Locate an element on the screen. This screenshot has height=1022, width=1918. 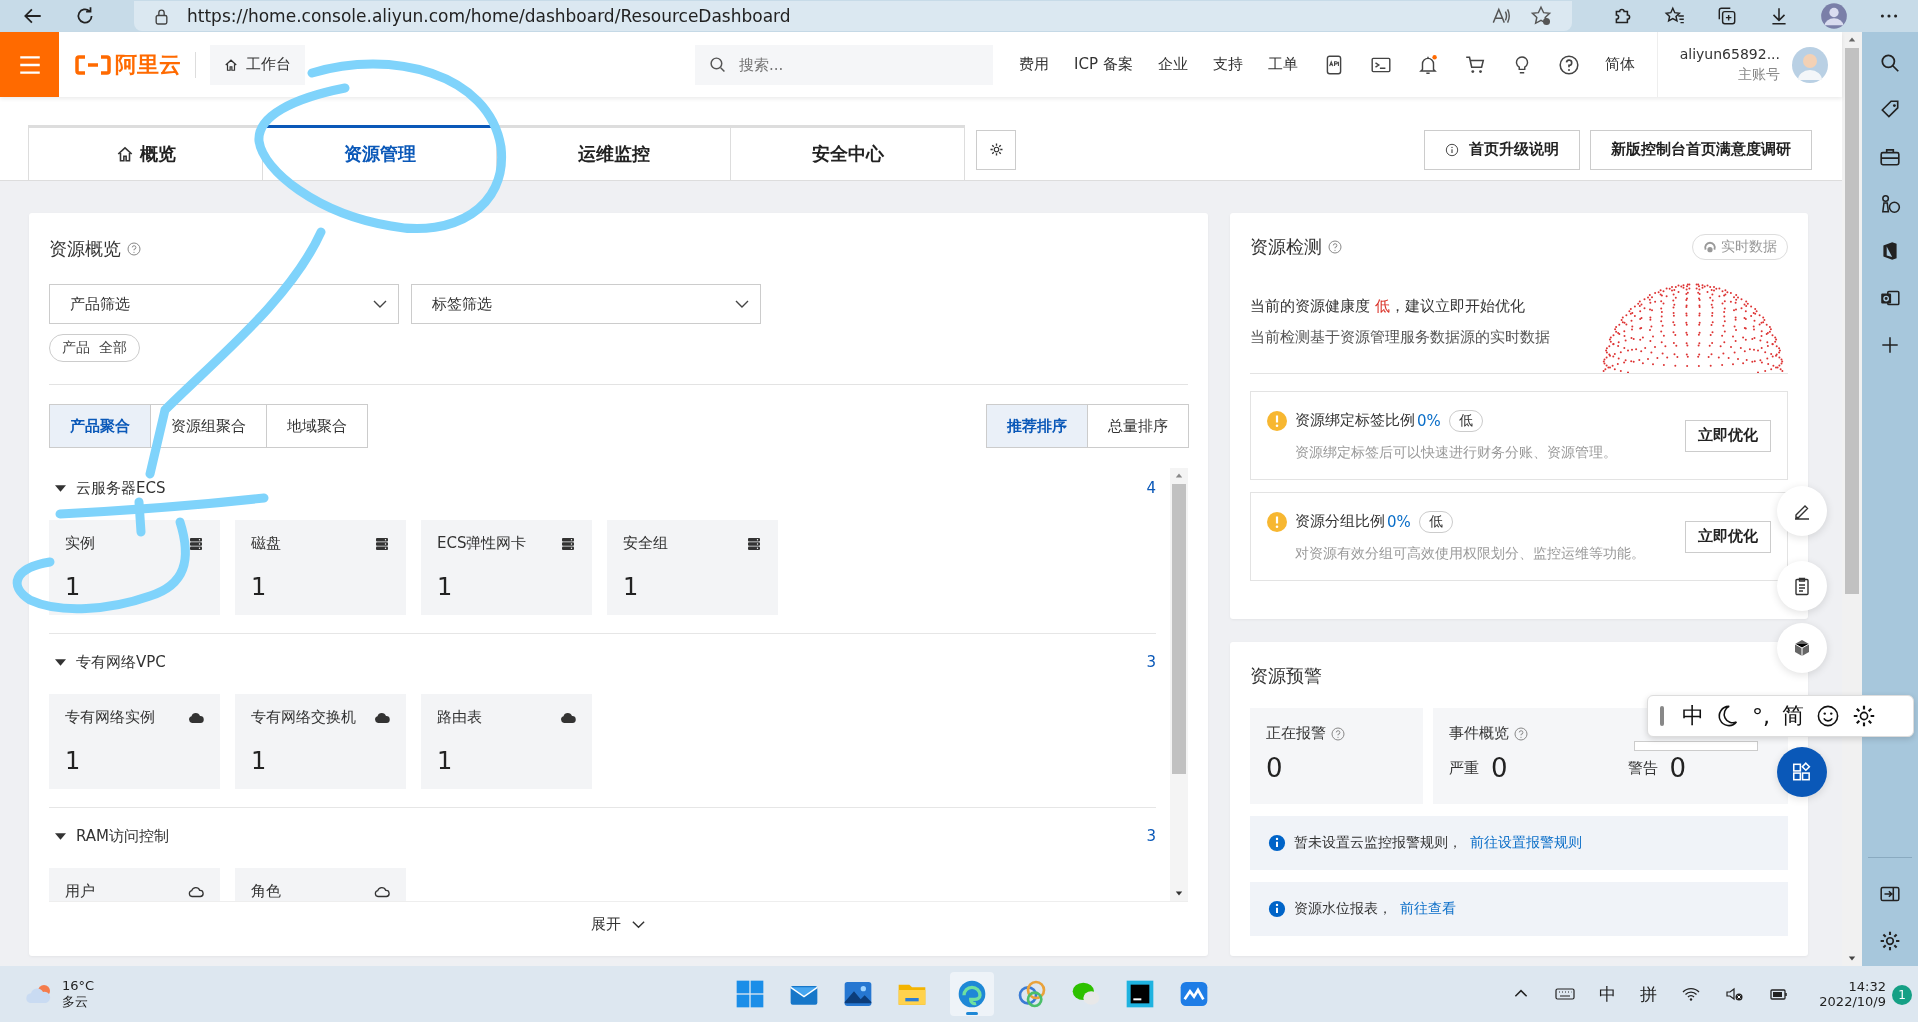
help-icon is located at coordinates (1568, 64).